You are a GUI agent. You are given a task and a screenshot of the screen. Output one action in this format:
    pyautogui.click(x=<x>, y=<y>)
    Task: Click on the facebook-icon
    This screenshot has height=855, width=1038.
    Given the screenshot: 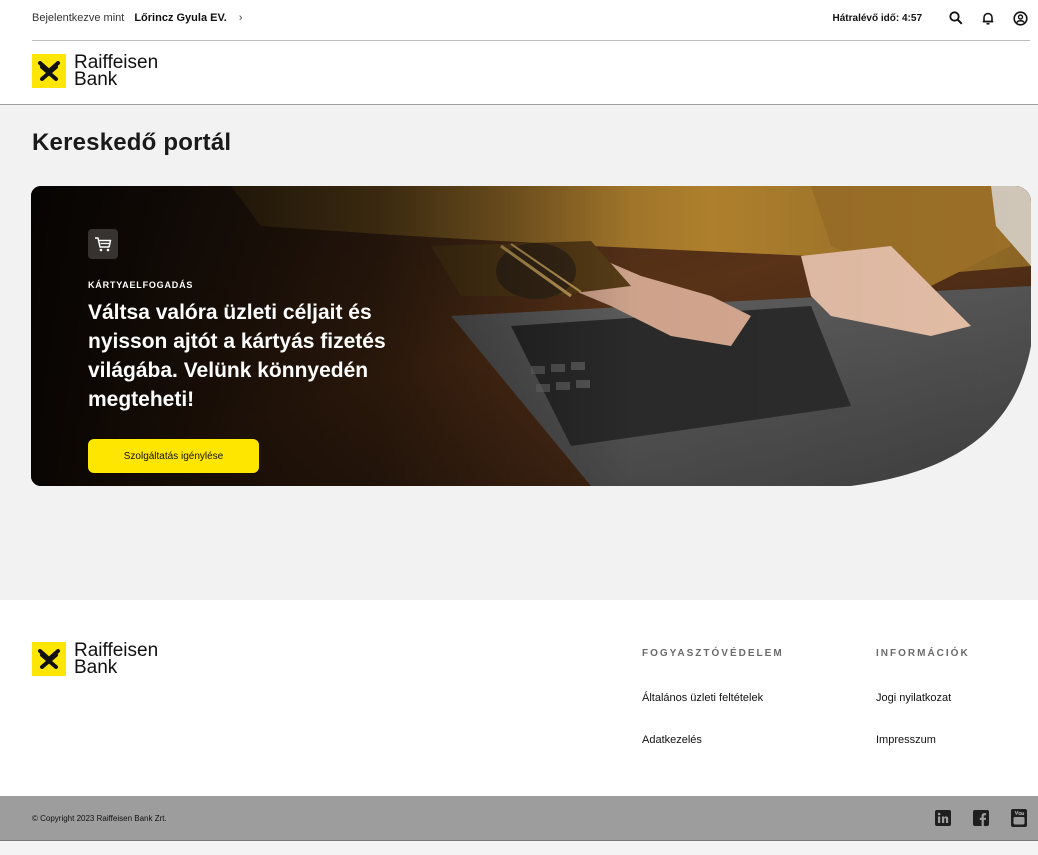 What is the action you would take?
    pyautogui.click(x=981, y=818)
    